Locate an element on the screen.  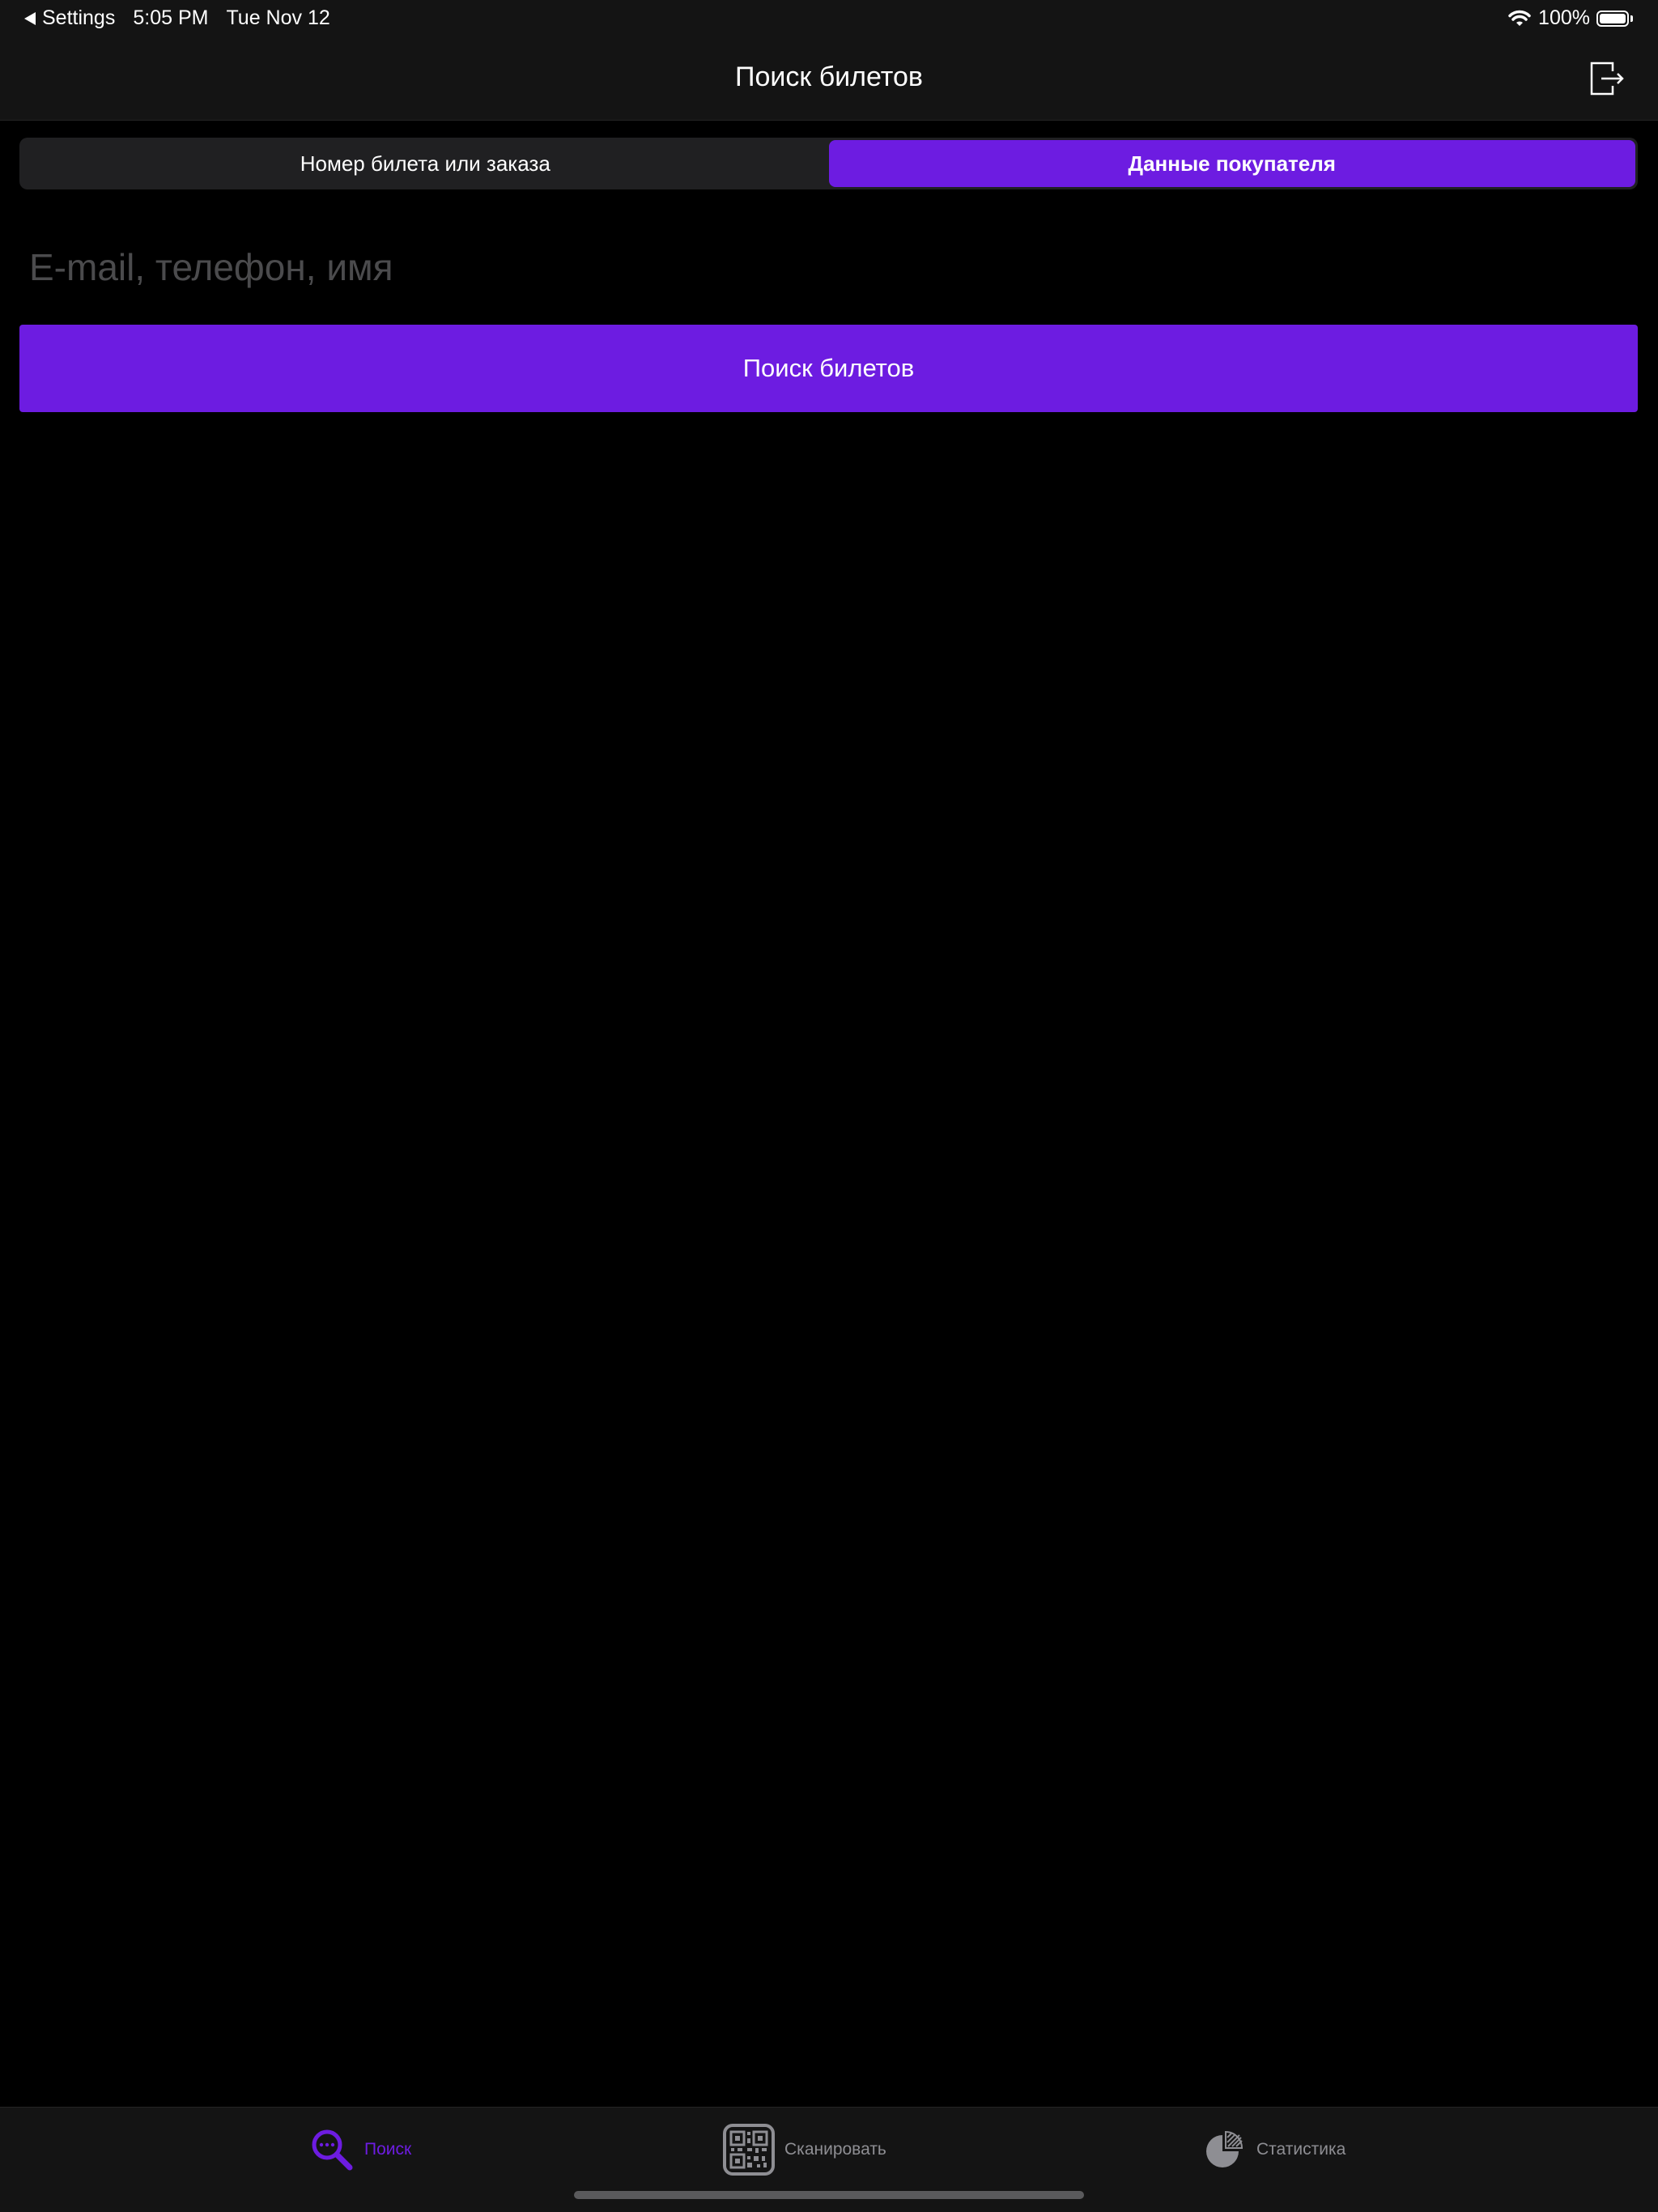
battery-icon is located at coordinates (1615, 19).